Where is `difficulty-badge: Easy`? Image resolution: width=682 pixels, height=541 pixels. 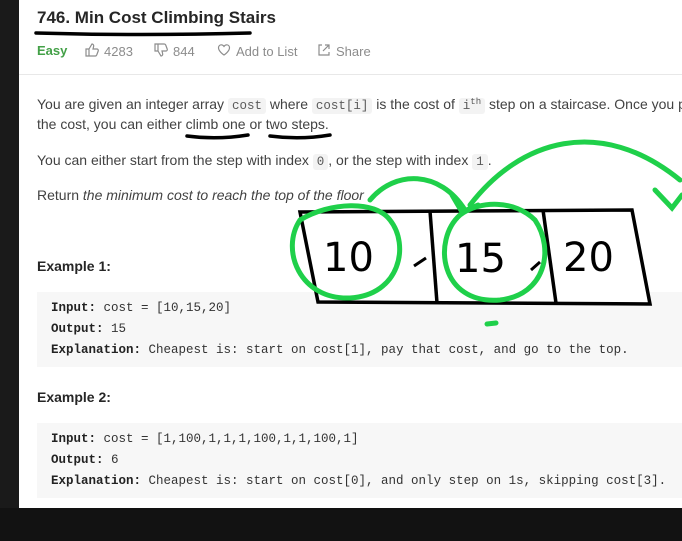 difficulty-badge: Easy is located at coordinates (52, 50).